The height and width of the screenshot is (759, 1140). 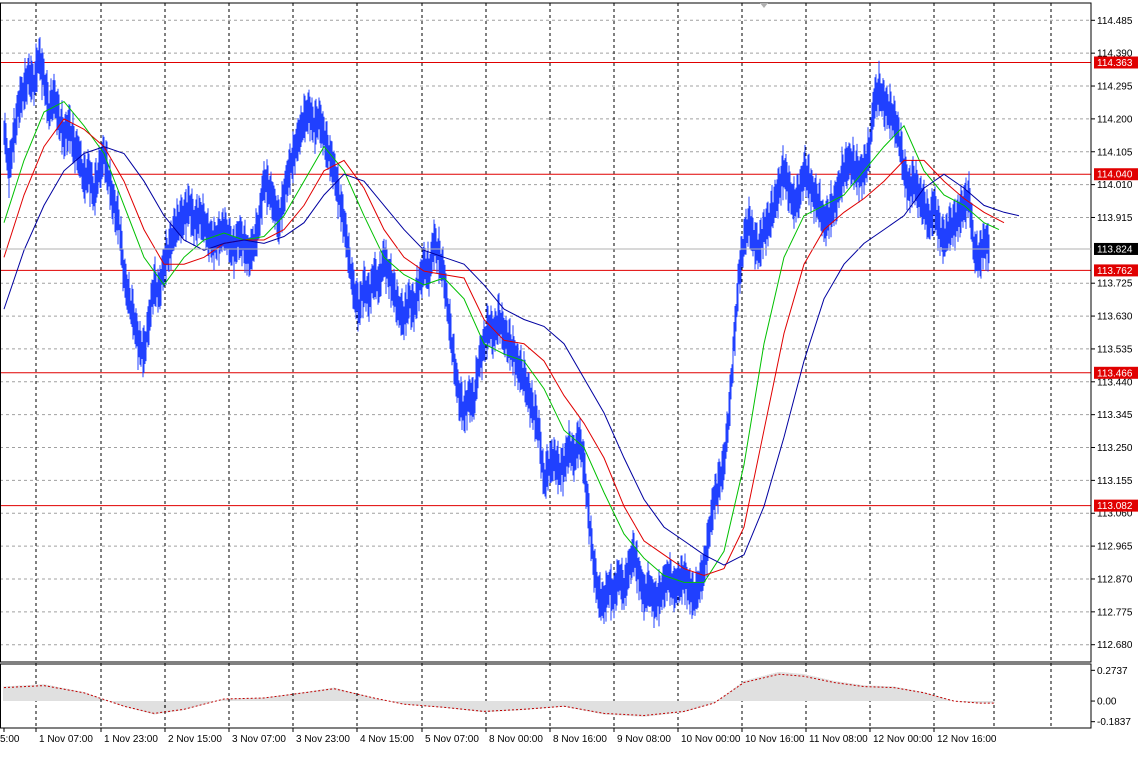 What do you see at coordinates (1115, 87) in the screenshot?
I see `y-tick-label: 114.295` at bounding box center [1115, 87].